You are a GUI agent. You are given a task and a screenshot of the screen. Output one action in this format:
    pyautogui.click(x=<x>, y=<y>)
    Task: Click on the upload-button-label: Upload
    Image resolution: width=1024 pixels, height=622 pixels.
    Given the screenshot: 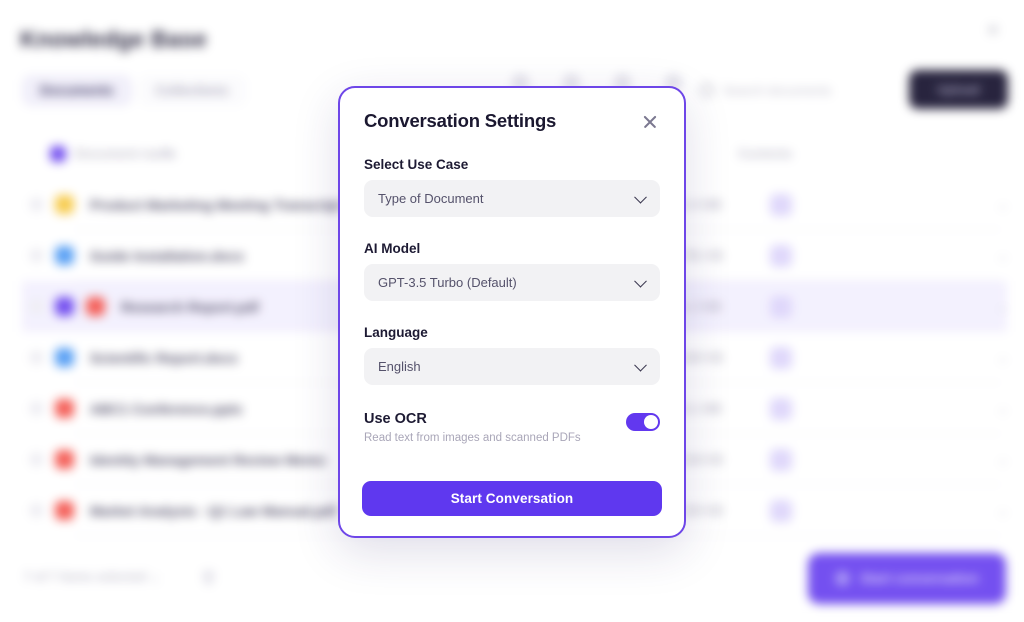 What is the action you would take?
    pyautogui.click(x=958, y=89)
    